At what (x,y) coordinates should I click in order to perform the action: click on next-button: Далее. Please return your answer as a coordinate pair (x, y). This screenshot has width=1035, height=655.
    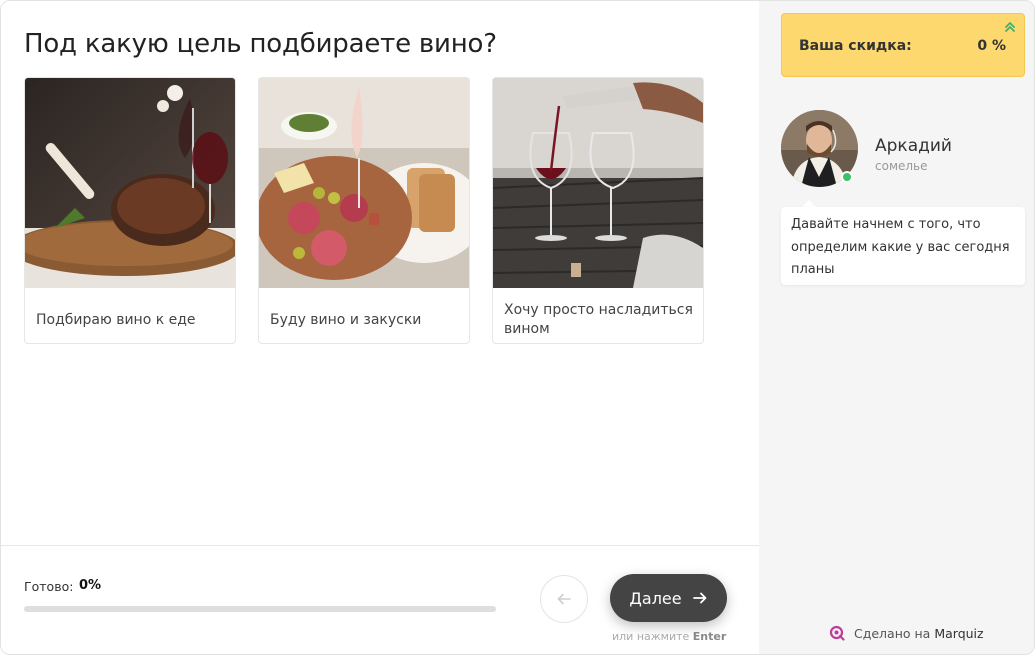
    Looking at the image, I should click on (668, 598).